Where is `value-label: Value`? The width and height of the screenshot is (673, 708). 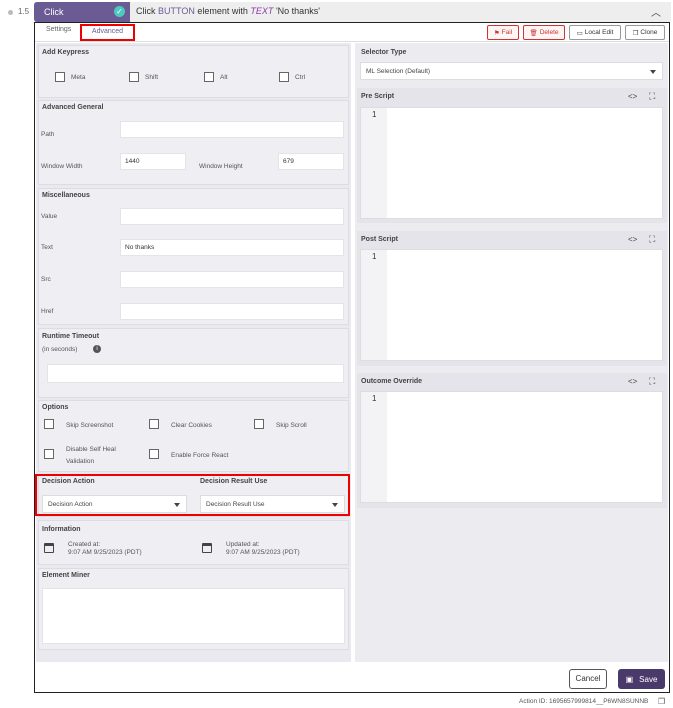 value-label: Value is located at coordinates (49, 216).